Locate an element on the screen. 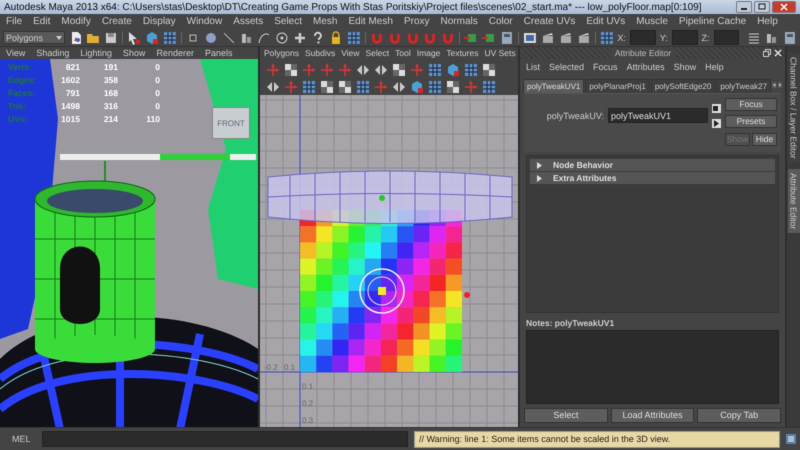  side-tab: Channel Box / Layer Editor is located at coordinates (794, 108).